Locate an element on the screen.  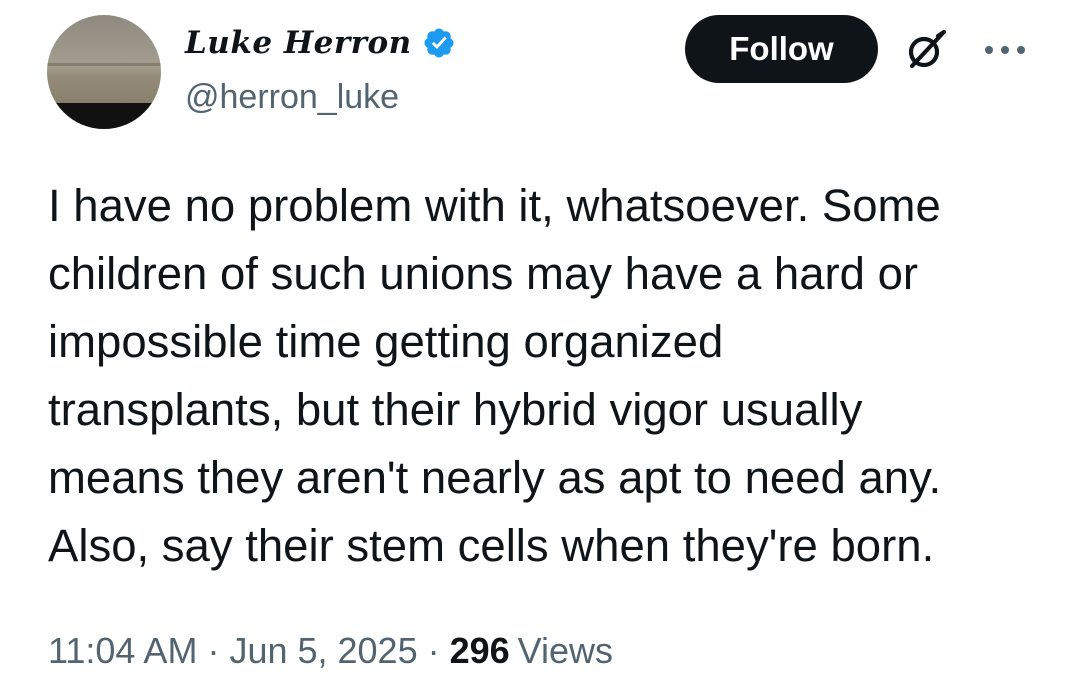
verified-badge-icon is located at coordinates (439, 43).